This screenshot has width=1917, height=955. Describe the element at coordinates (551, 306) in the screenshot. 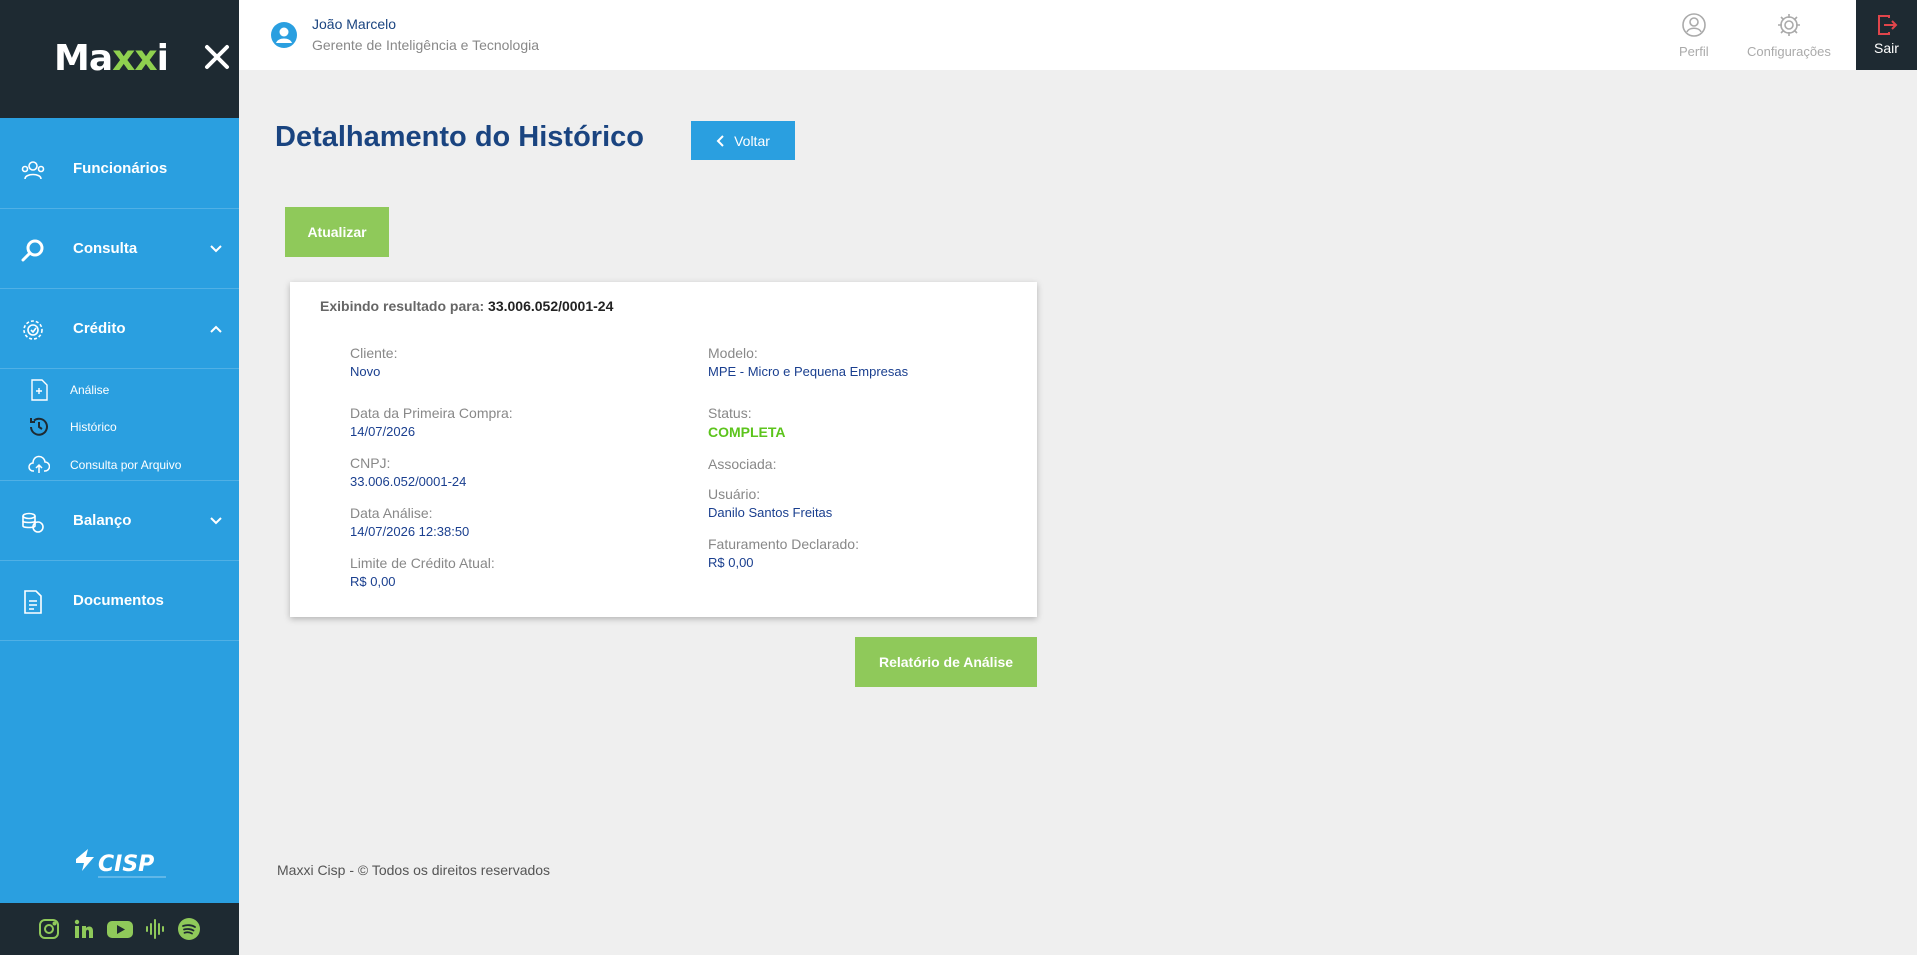

I see `result-document: 33.006.052/0001-24` at that location.